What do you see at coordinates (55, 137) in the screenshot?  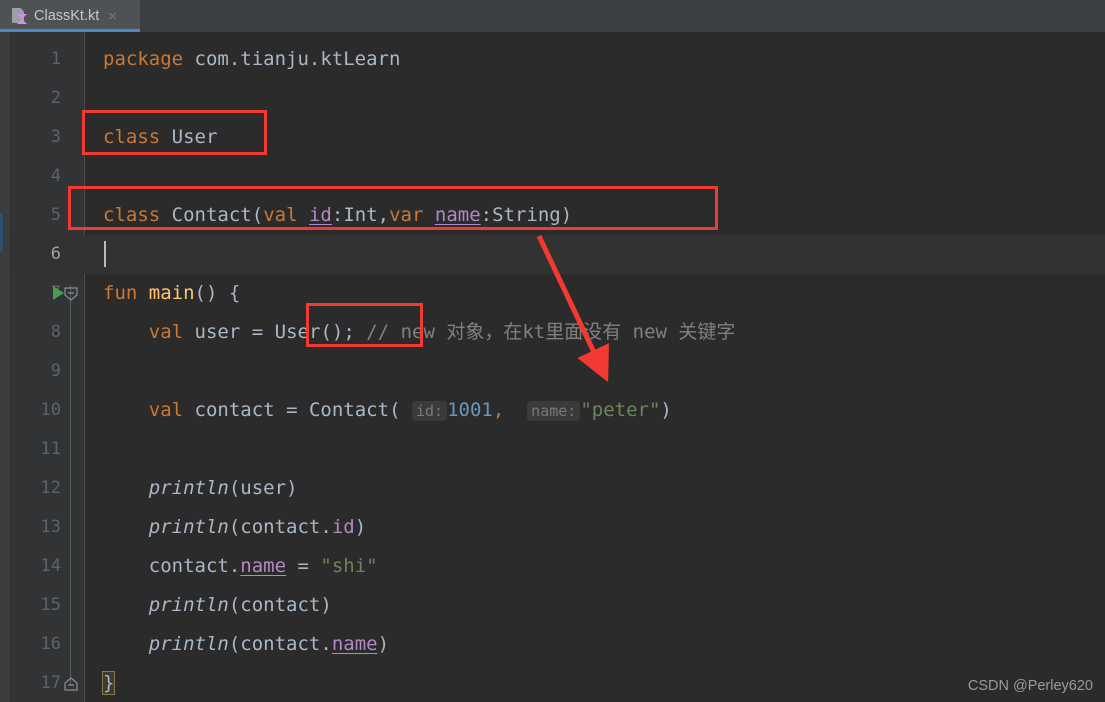 I see `line-number: 3` at bounding box center [55, 137].